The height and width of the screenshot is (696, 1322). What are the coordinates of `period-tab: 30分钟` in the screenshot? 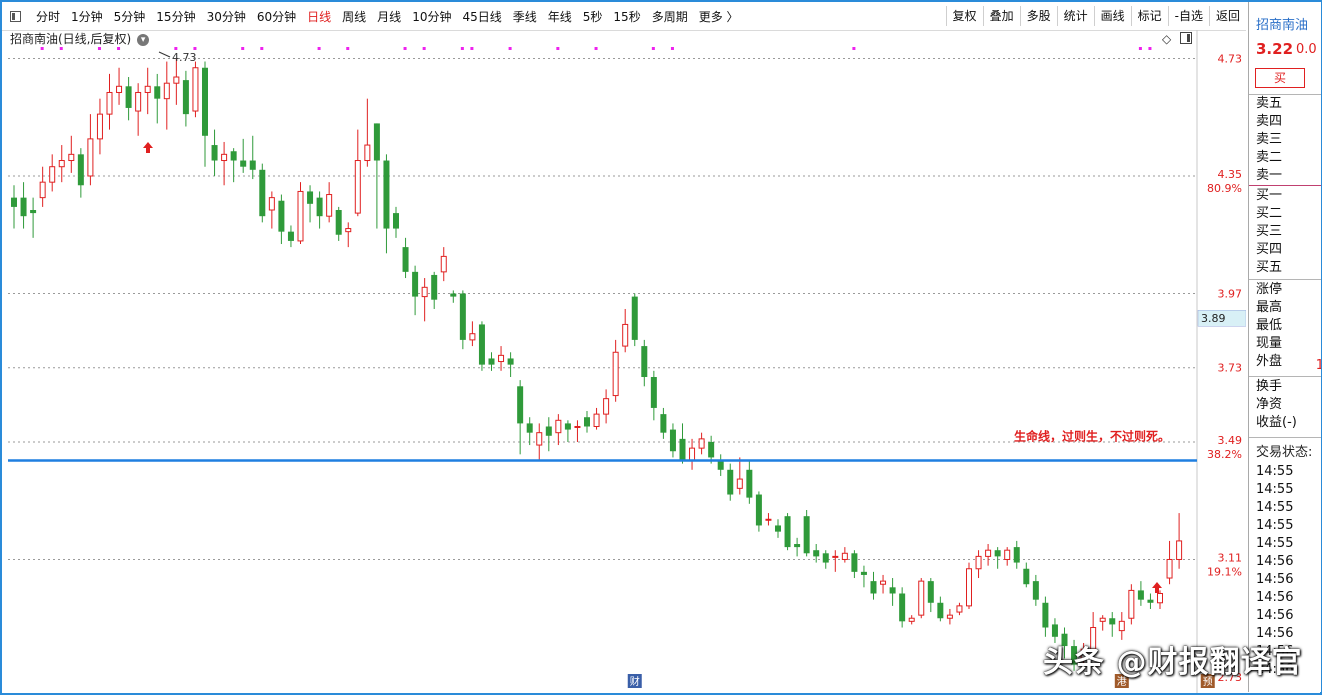 It's located at (226, 16).